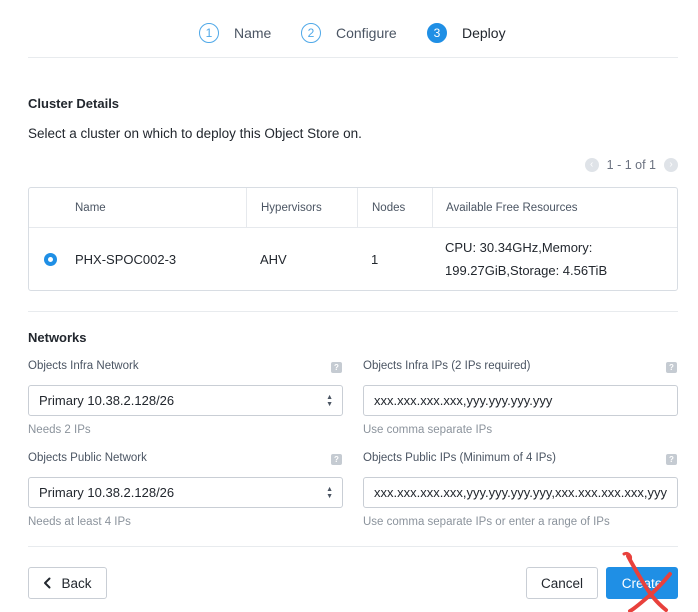 Image resolution: width=698 pixels, height=612 pixels. I want to click on step-configure: 2 Configure, so click(349, 33).